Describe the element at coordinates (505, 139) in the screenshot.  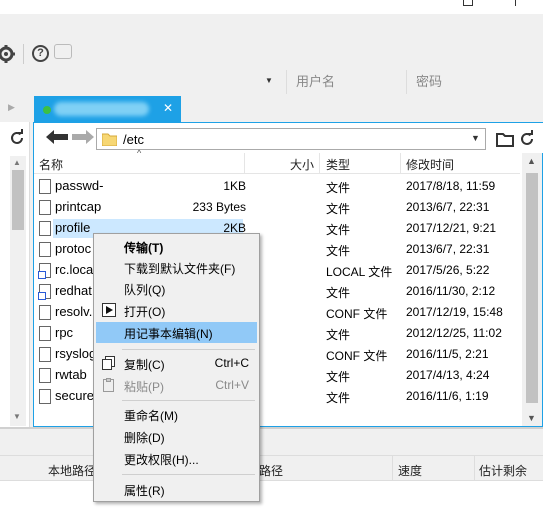
I see `new-folder-icon` at that location.